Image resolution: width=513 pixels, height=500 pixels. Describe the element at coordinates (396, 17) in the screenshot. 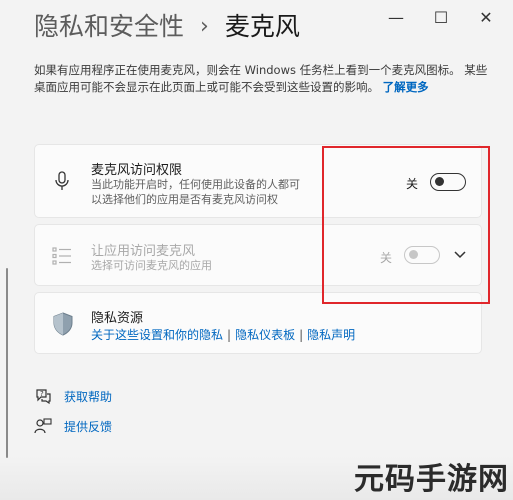

I see `minimize-button: —` at that location.